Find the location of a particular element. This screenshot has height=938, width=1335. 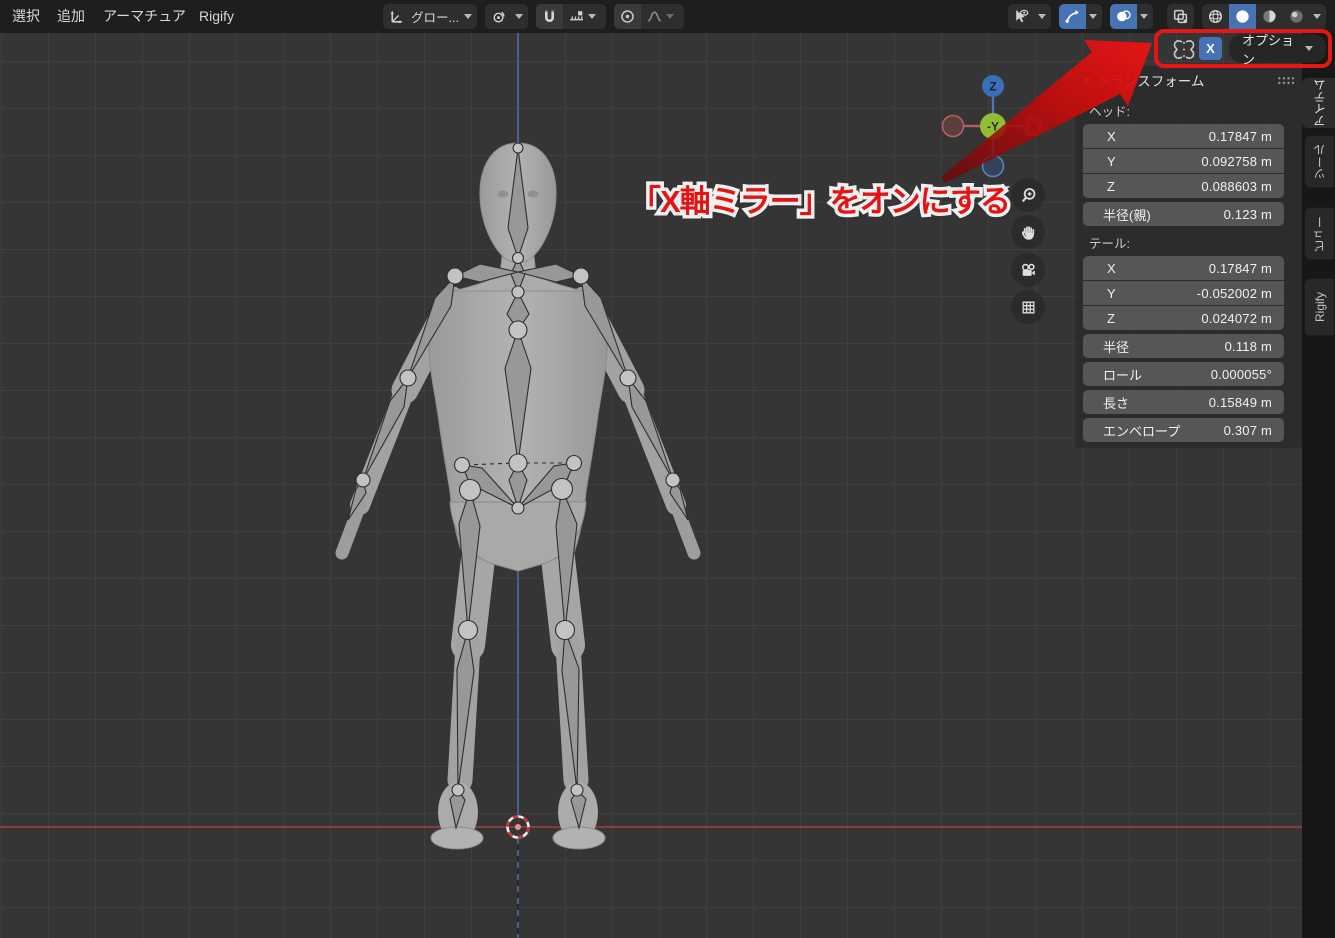

gizmo-neg-z-ball is located at coordinates (993, 166).